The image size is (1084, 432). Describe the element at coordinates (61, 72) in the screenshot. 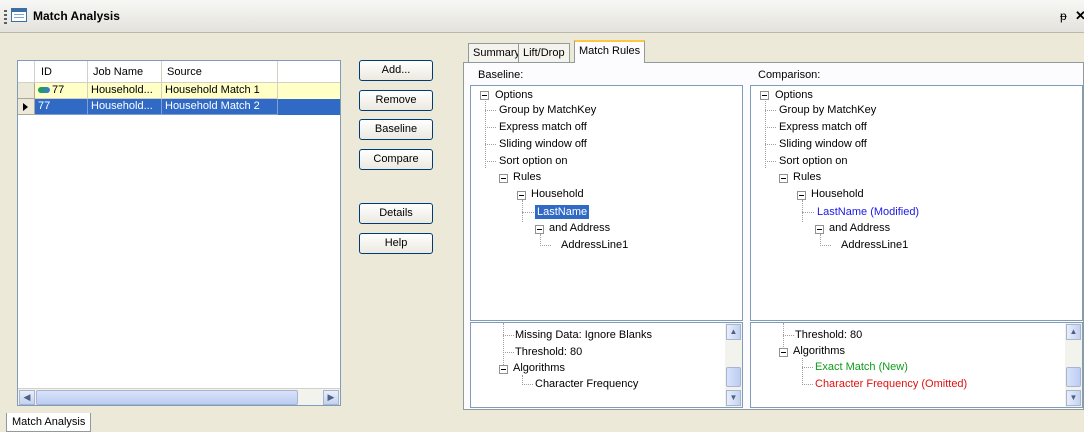

I see `col-id-header: ID` at that location.